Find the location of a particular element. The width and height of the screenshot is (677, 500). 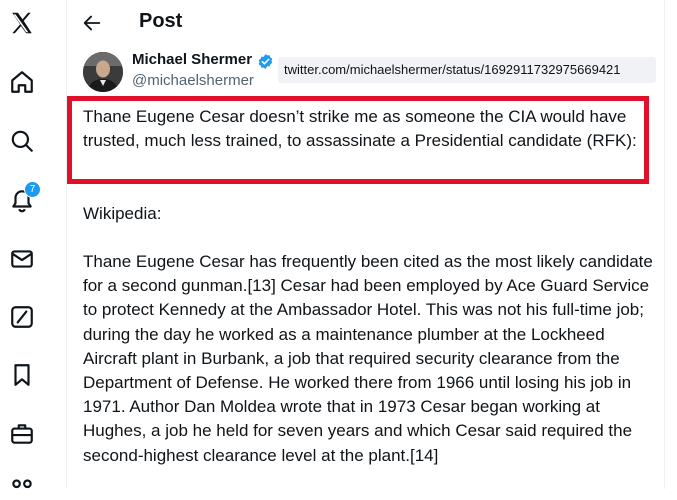

back-arrow-icon is located at coordinates (92, 23).